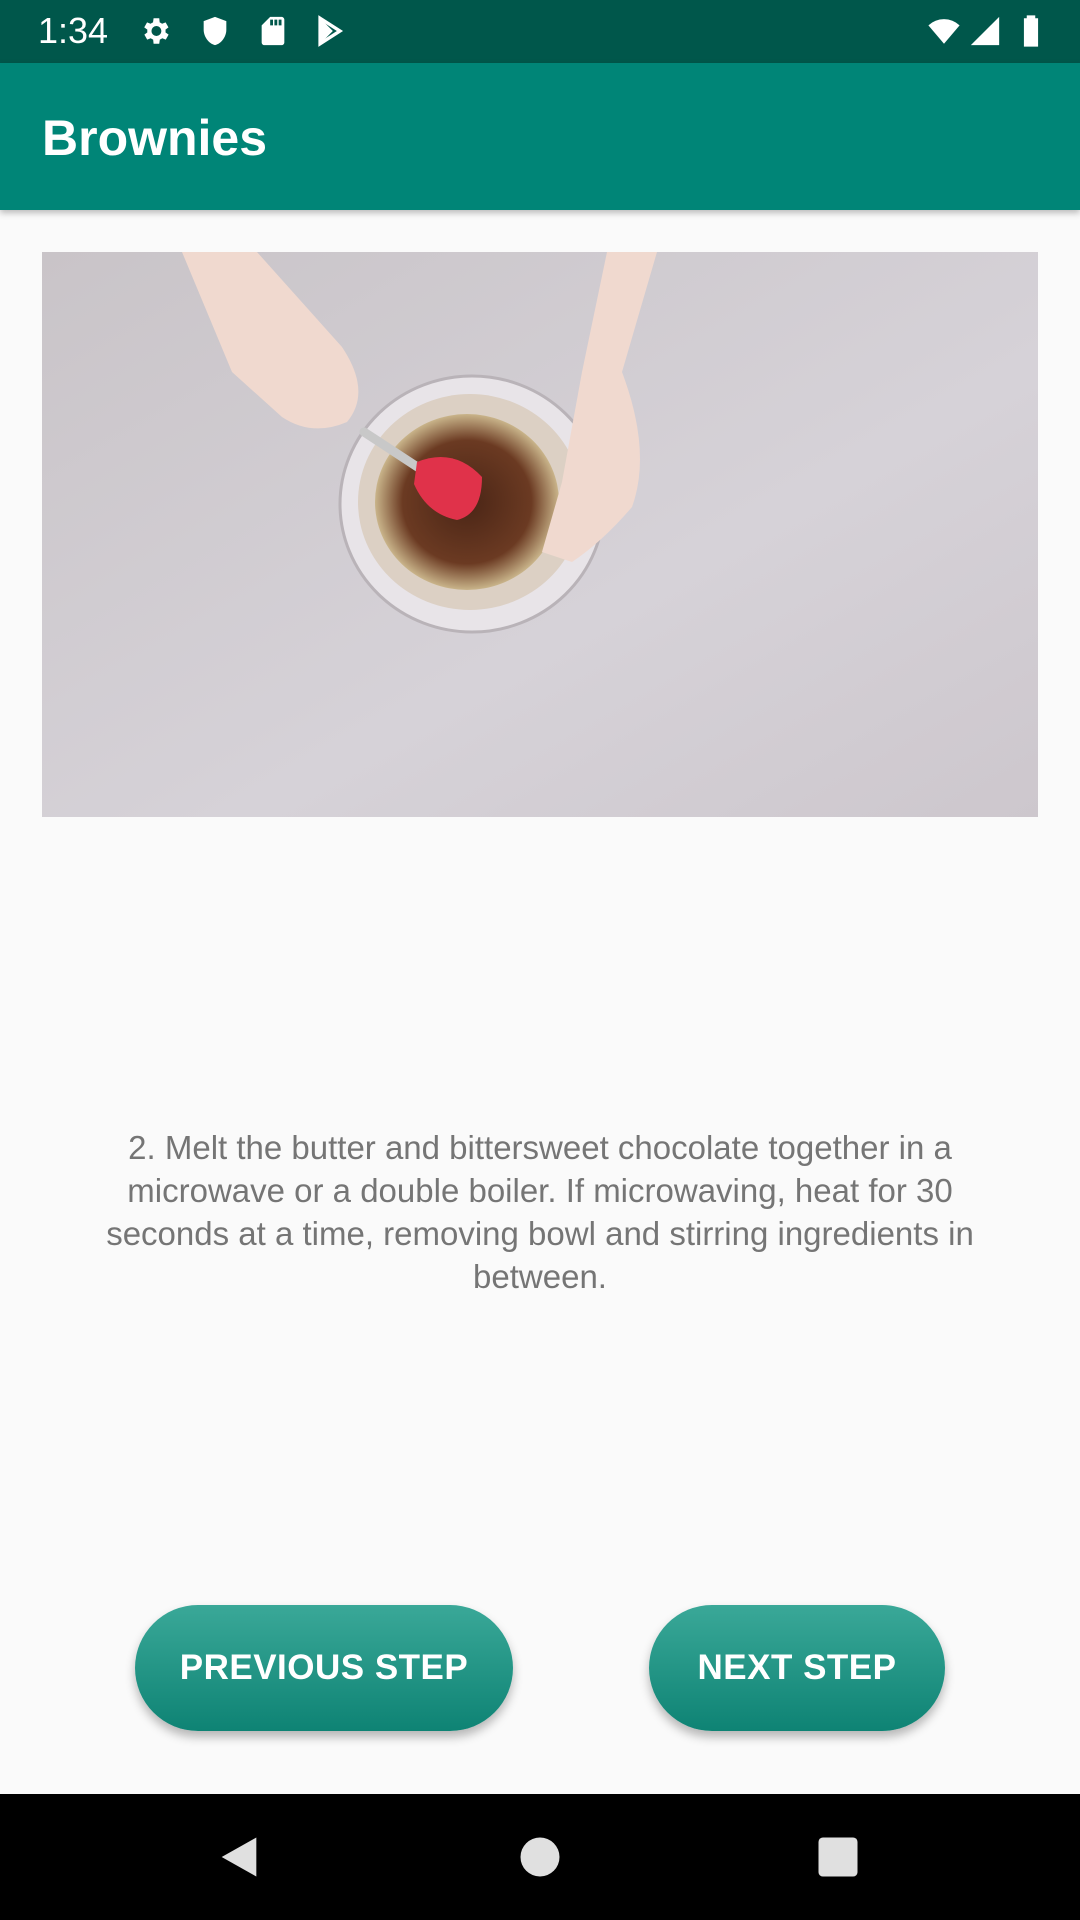 The width and height of the screenshot is (1080, 1920). What do you see at coordinates (73, 30) in the screenshot?
I see `status-time: 1:34` at bounding box center [73, 30].